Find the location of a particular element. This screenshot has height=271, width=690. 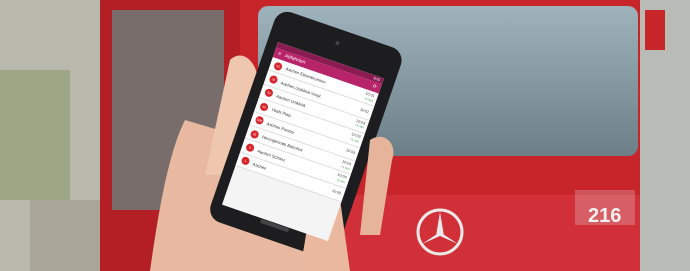

greenery is located at coordinates (35, 135).